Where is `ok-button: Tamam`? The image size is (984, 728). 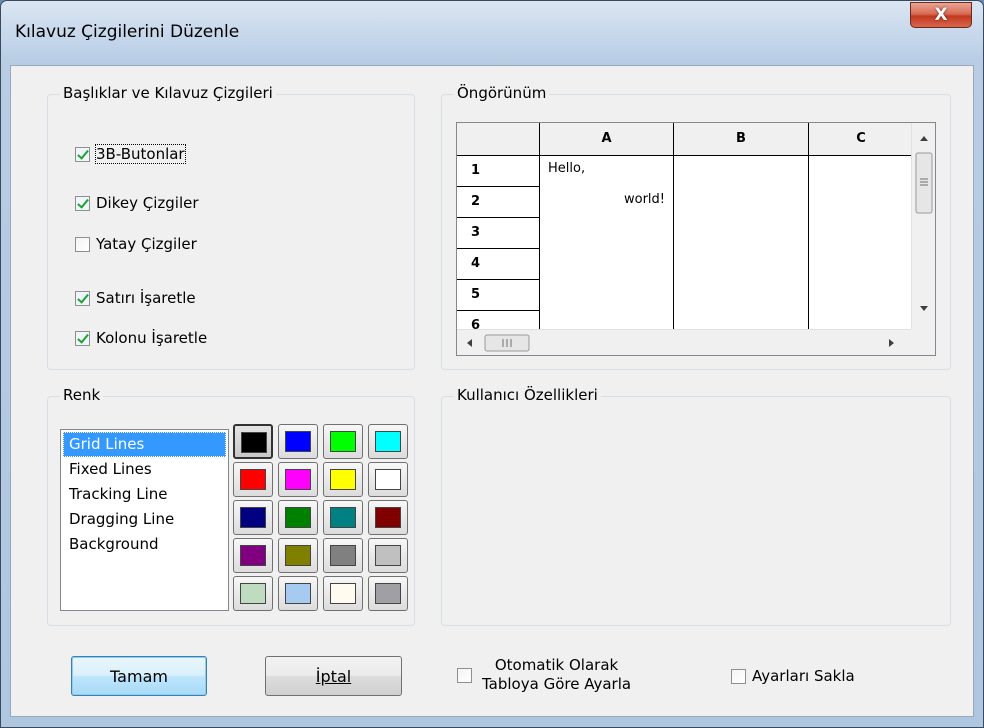 ok-button: Tamam is located at coordinates (139, 676).